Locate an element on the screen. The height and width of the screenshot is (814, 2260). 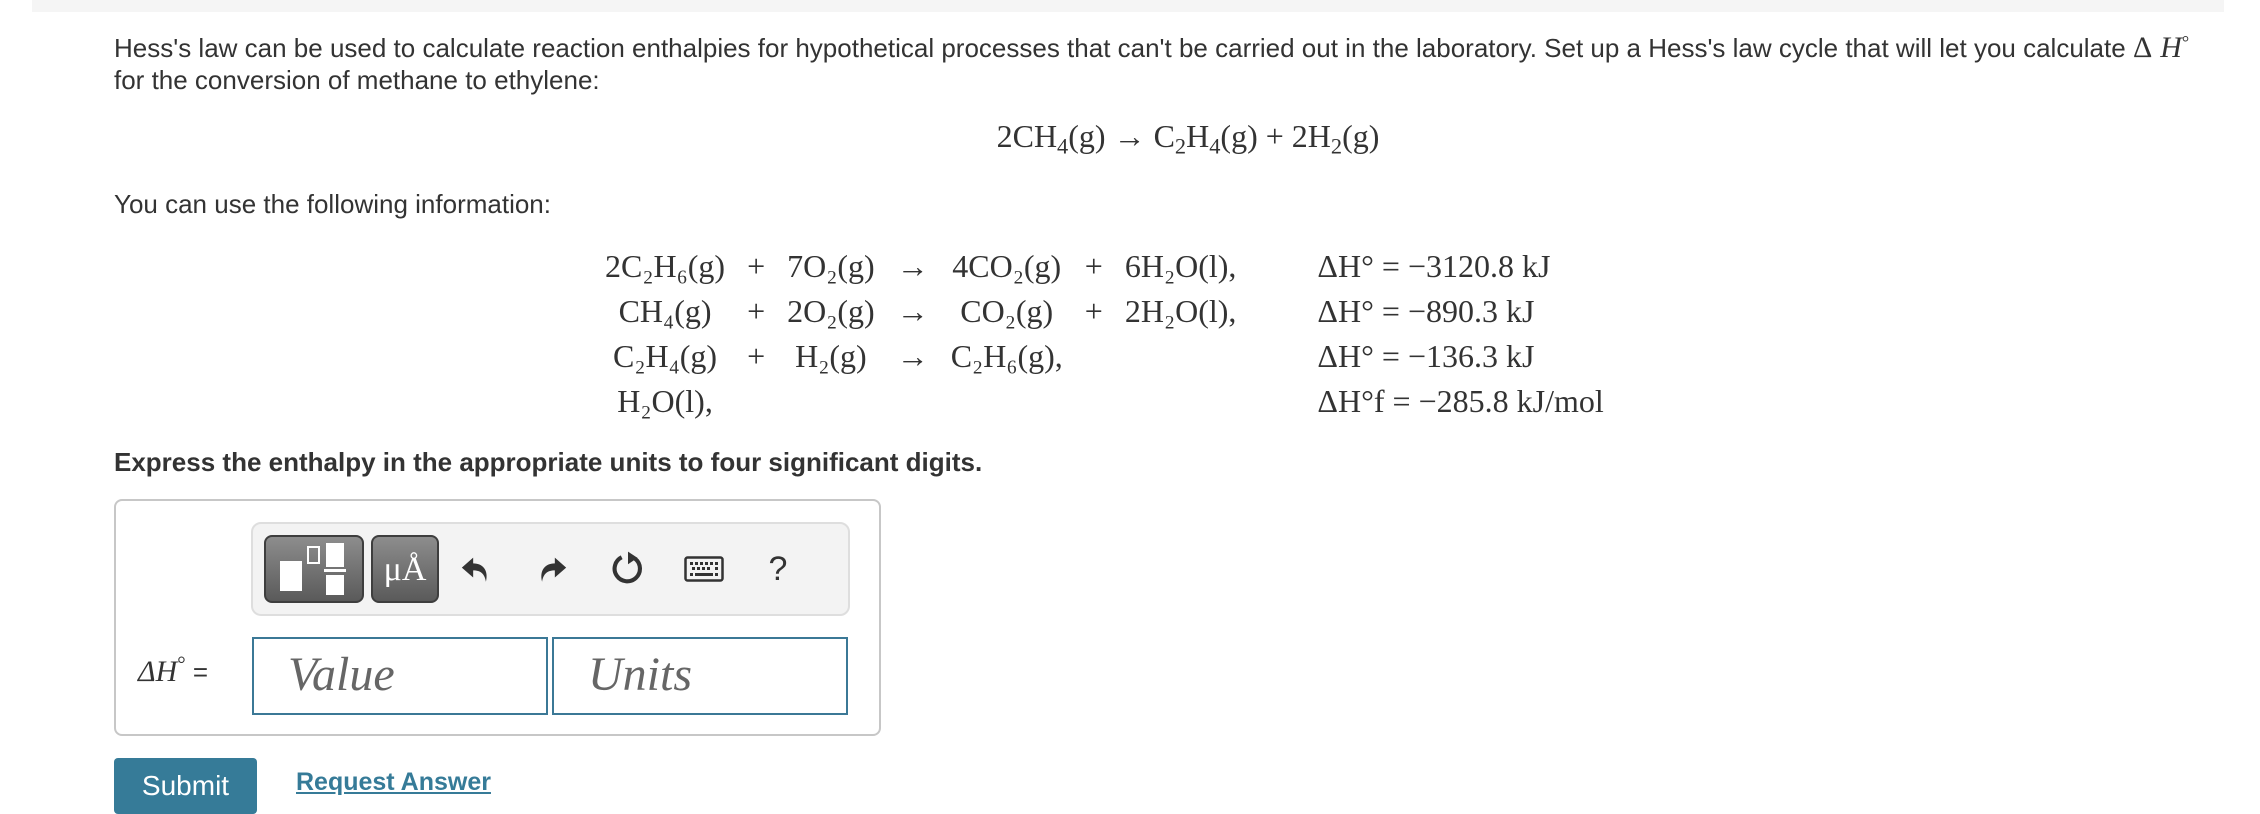
h-symbol: H is located at coordinates (2171, 47).